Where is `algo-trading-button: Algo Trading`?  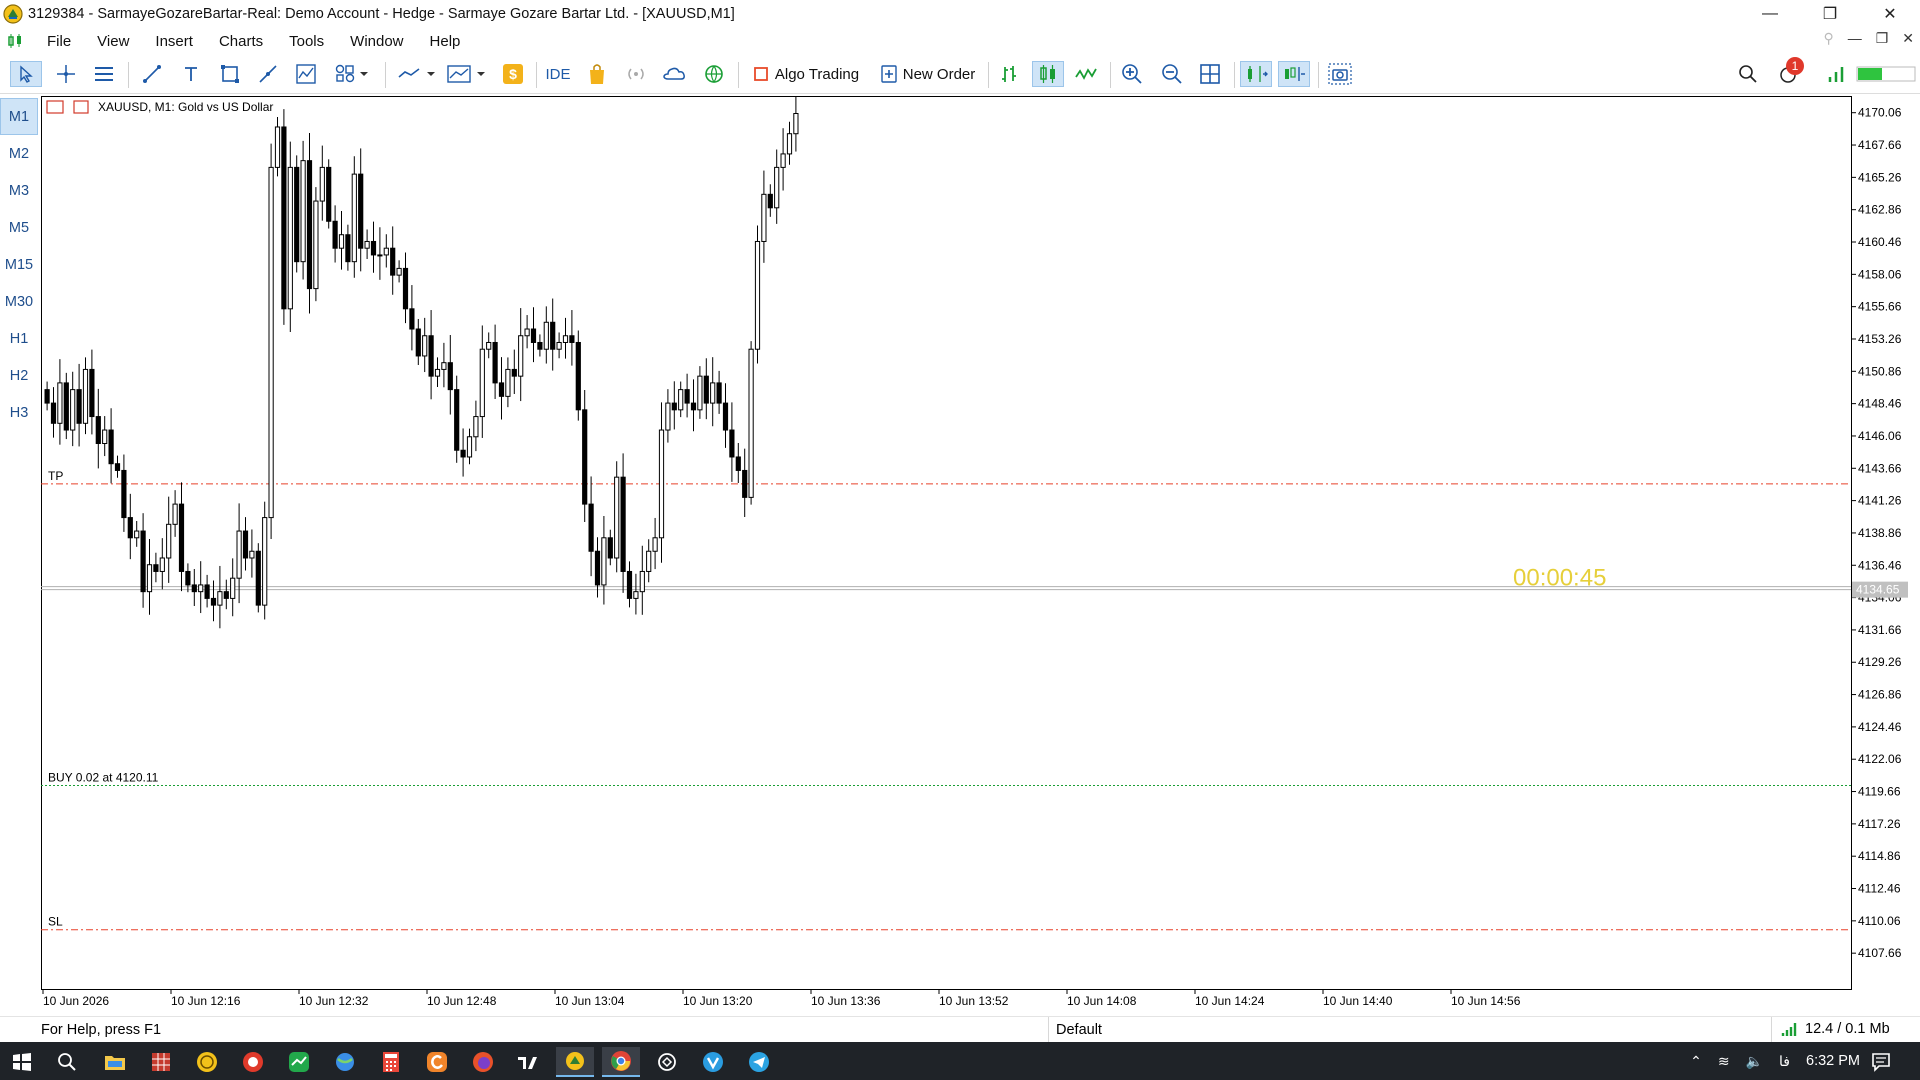 algo-trading-button: Algo Trading is located at coordinates (806, 74).